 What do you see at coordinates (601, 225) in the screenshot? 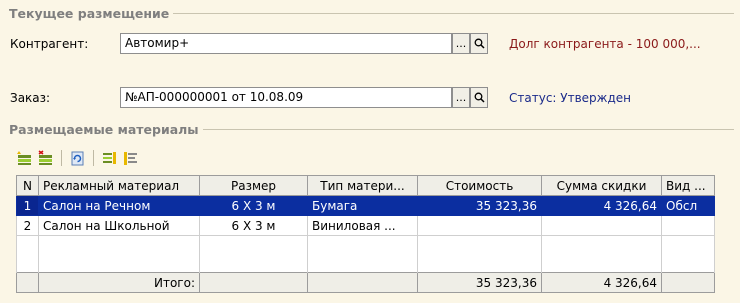
I see `discount-cell` at bounding box center [601, 225].